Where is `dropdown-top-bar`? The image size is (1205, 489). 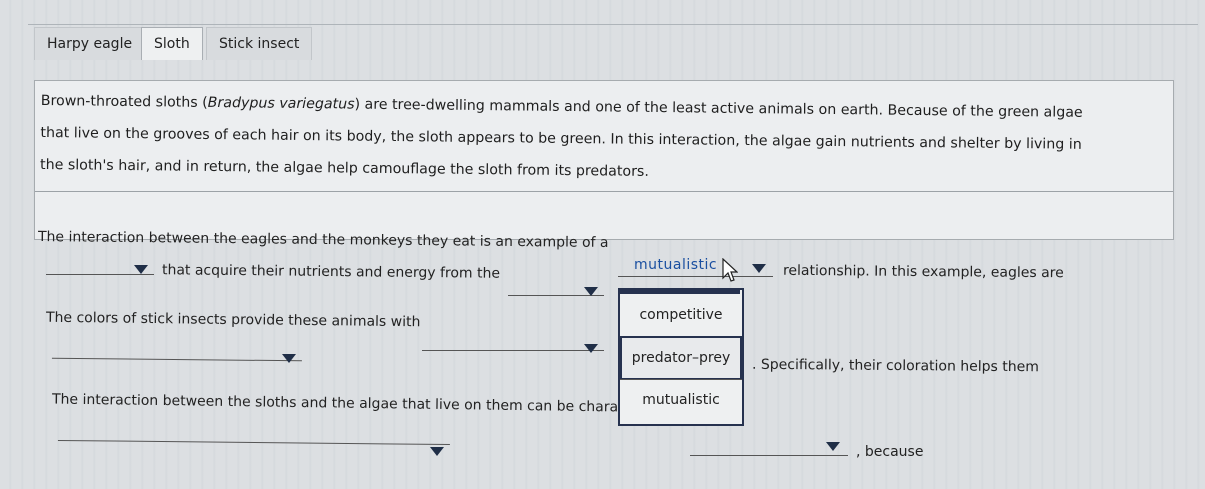 dropdown-top-bar is located at coordinates (679, 291).